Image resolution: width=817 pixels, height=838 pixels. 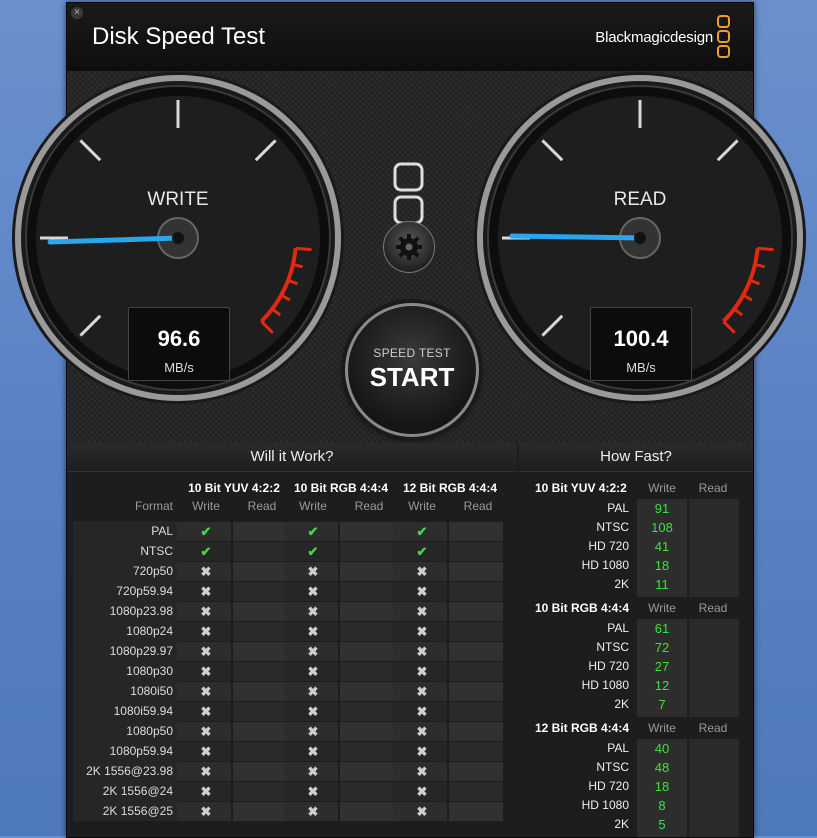 What do you see at coordinates (412, 353) in the screenshot?
I see `start-button-sublabel: SPEED TEST` at bounding box center [412, 353].